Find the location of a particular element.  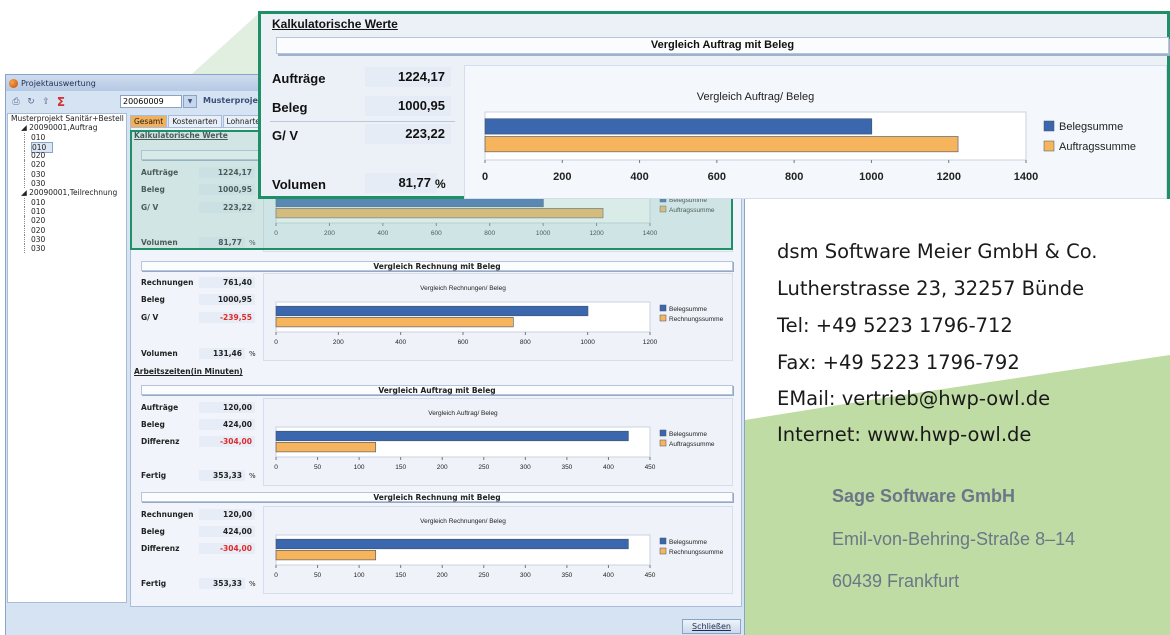

tree-root: Musterprojekt Sanitär+Bestell is located at coordinates (67, 118).